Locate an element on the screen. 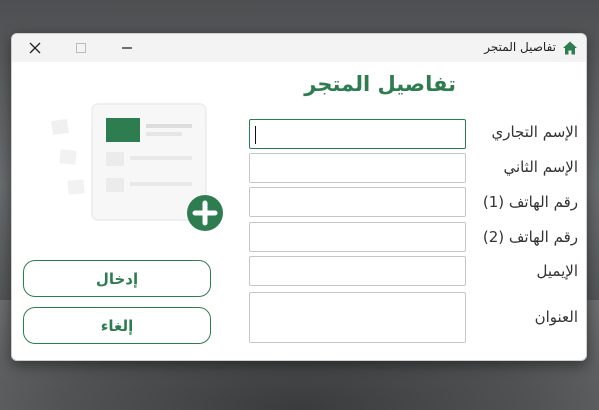 The image size is (599, 410). maximize-button is located at coordinates (81, 48).